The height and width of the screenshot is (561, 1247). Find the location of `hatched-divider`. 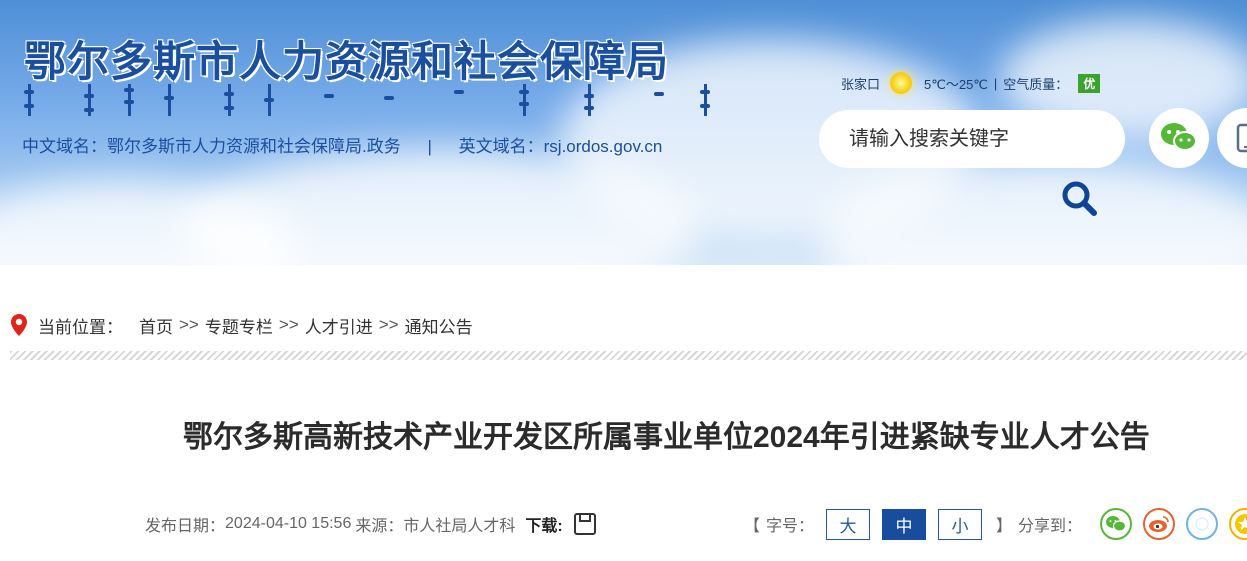

hatched-divider is located at coordinates (628, 355).